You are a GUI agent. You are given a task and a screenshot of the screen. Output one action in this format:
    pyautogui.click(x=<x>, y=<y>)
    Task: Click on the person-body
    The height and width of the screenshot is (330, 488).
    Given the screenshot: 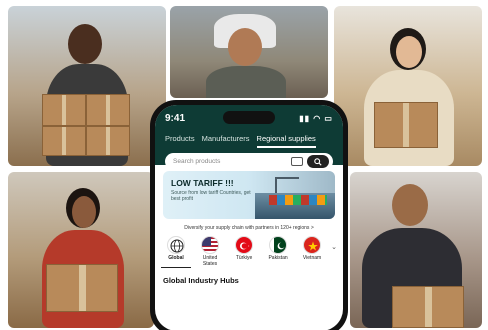 What is the action you would take?
    pyautogui.click(x=246, y=82)
    